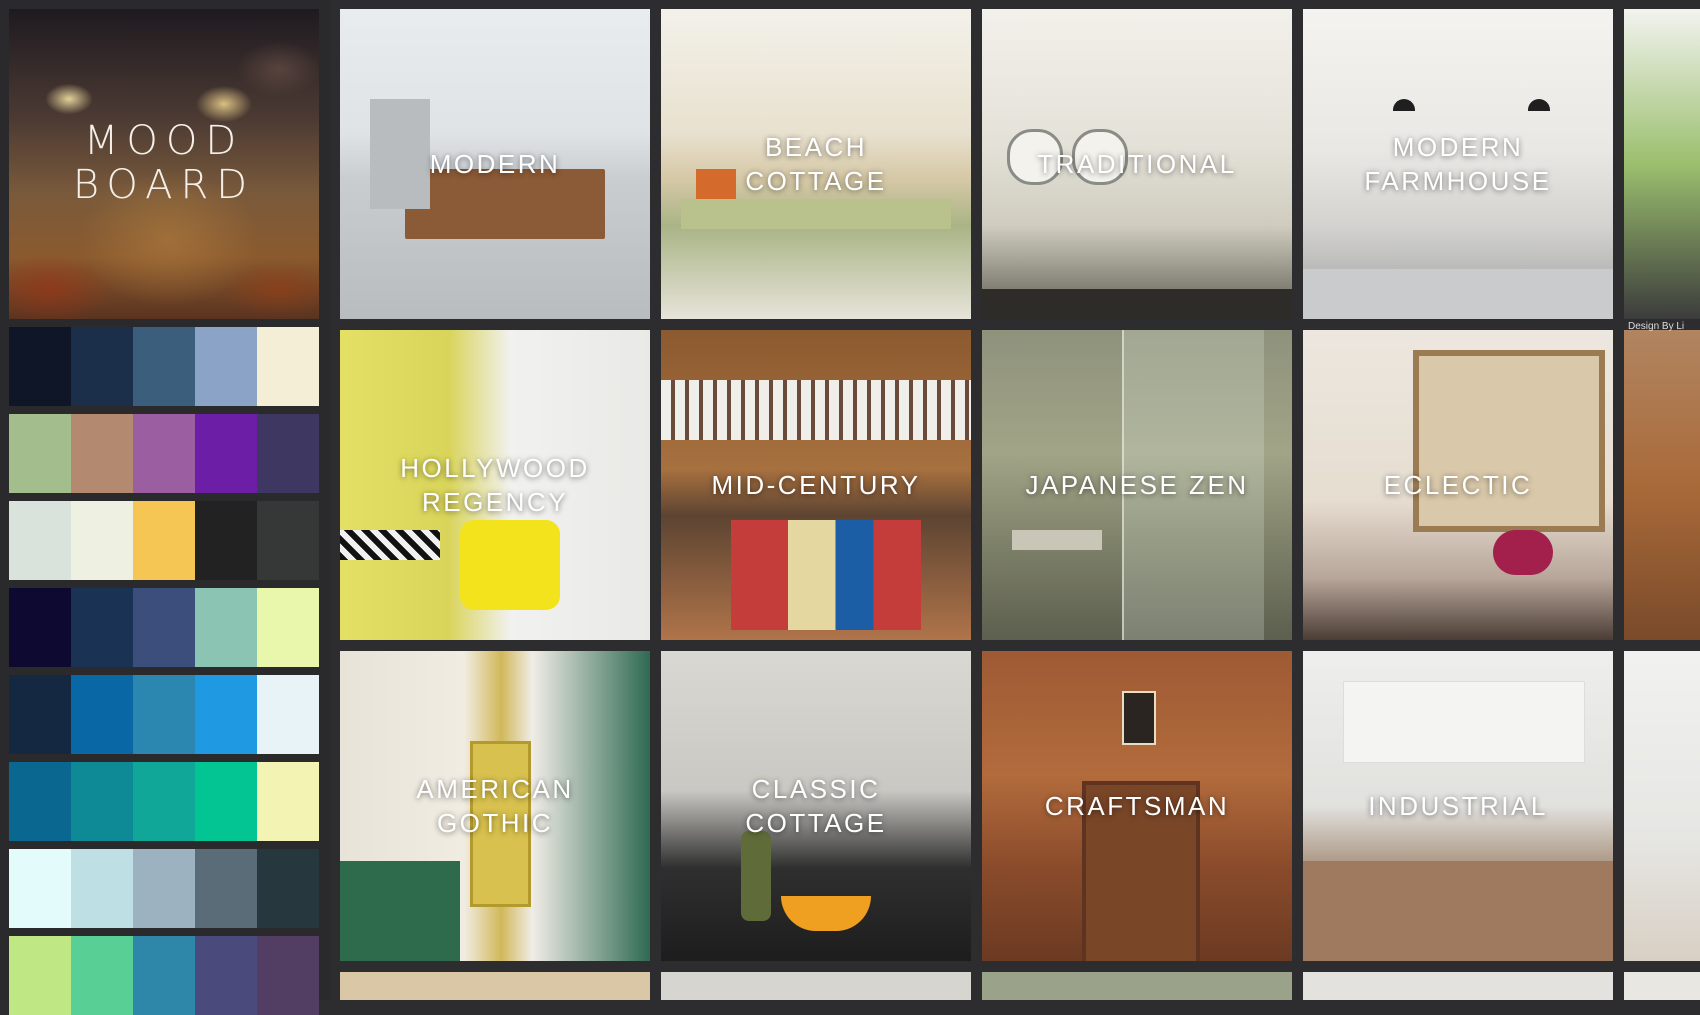 The height and width of the screenshot is (1015, 1700). I want to click on style-tile-label: MID-CENTURY, so click(816, 485).